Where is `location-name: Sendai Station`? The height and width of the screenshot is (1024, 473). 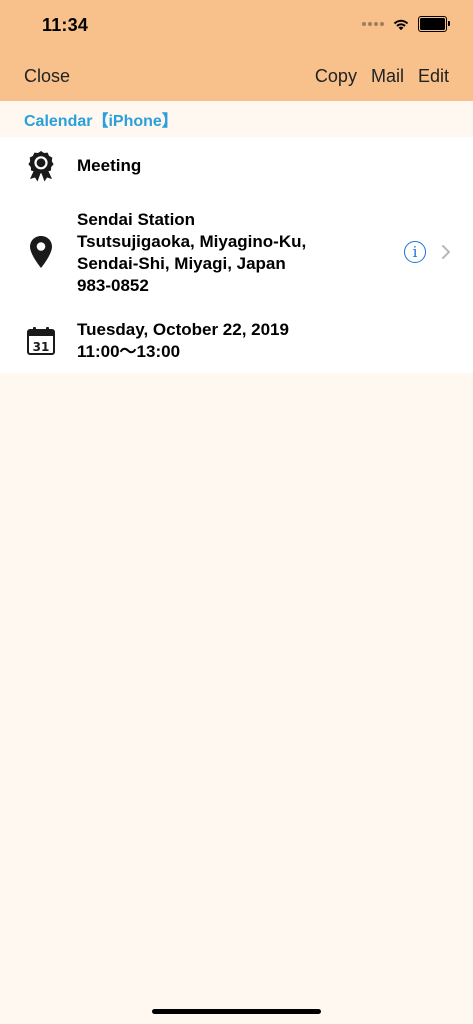 location-name: Sendai Station is located at coordinates (136, 219).